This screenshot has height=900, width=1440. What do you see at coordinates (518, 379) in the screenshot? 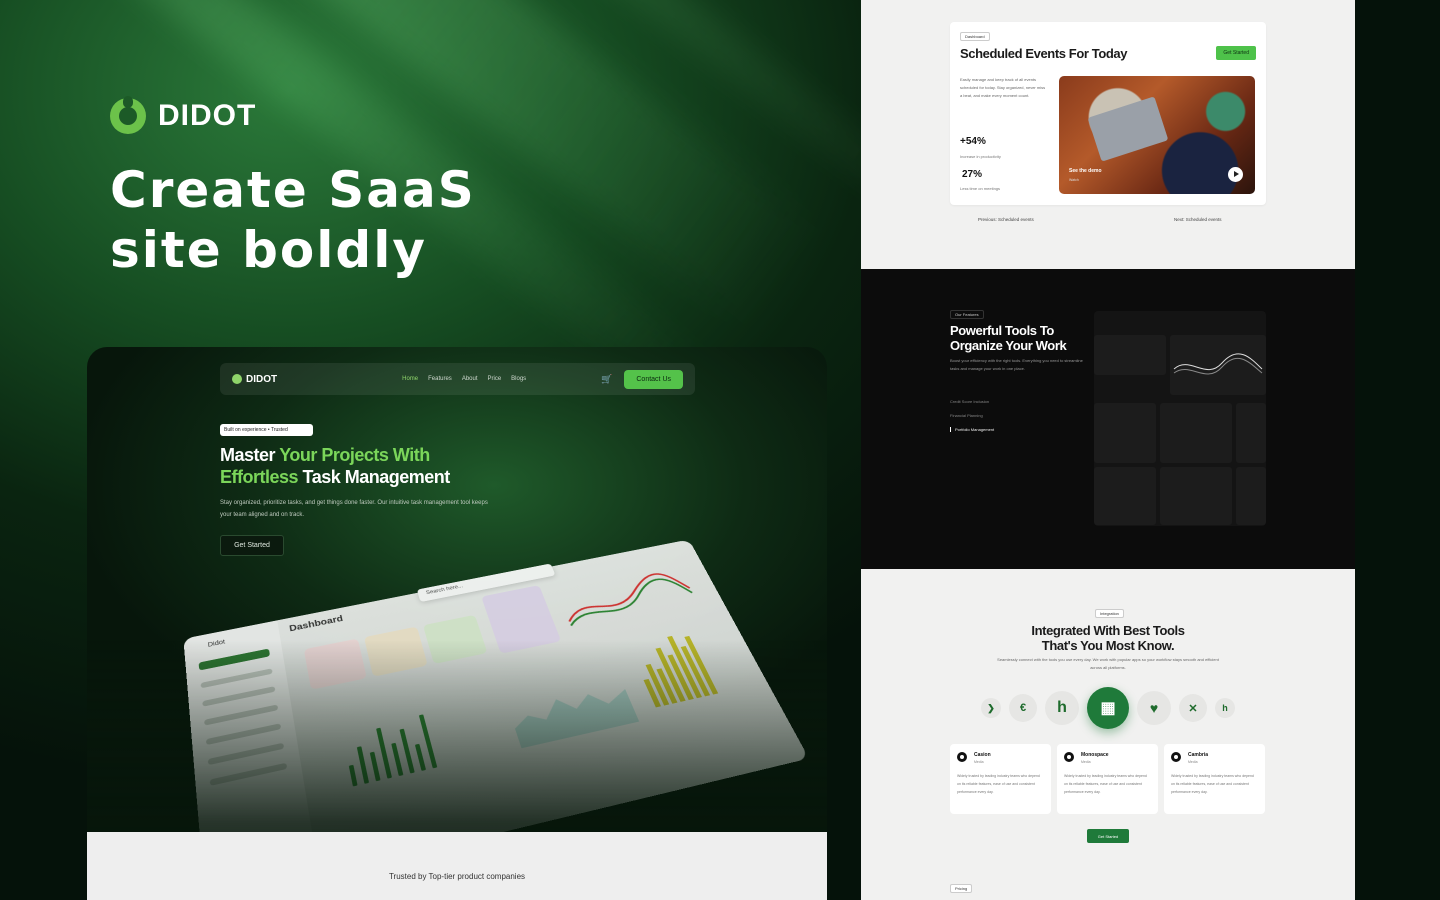
I see `nav-link-blogs: Blogs` at bounding box center [518, 379].